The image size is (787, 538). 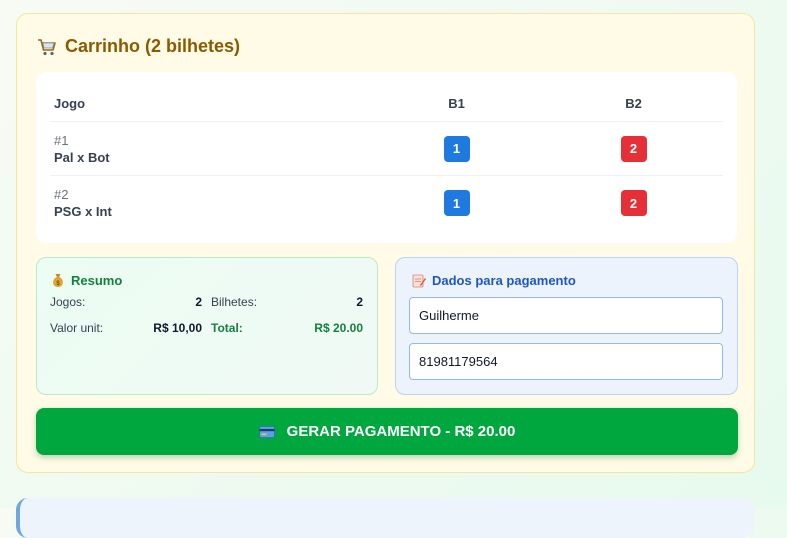 What do you see at coordinates (97, 280) in the screenshot?
I see `summary-title: Resumo` at bounding box center [97, 280].